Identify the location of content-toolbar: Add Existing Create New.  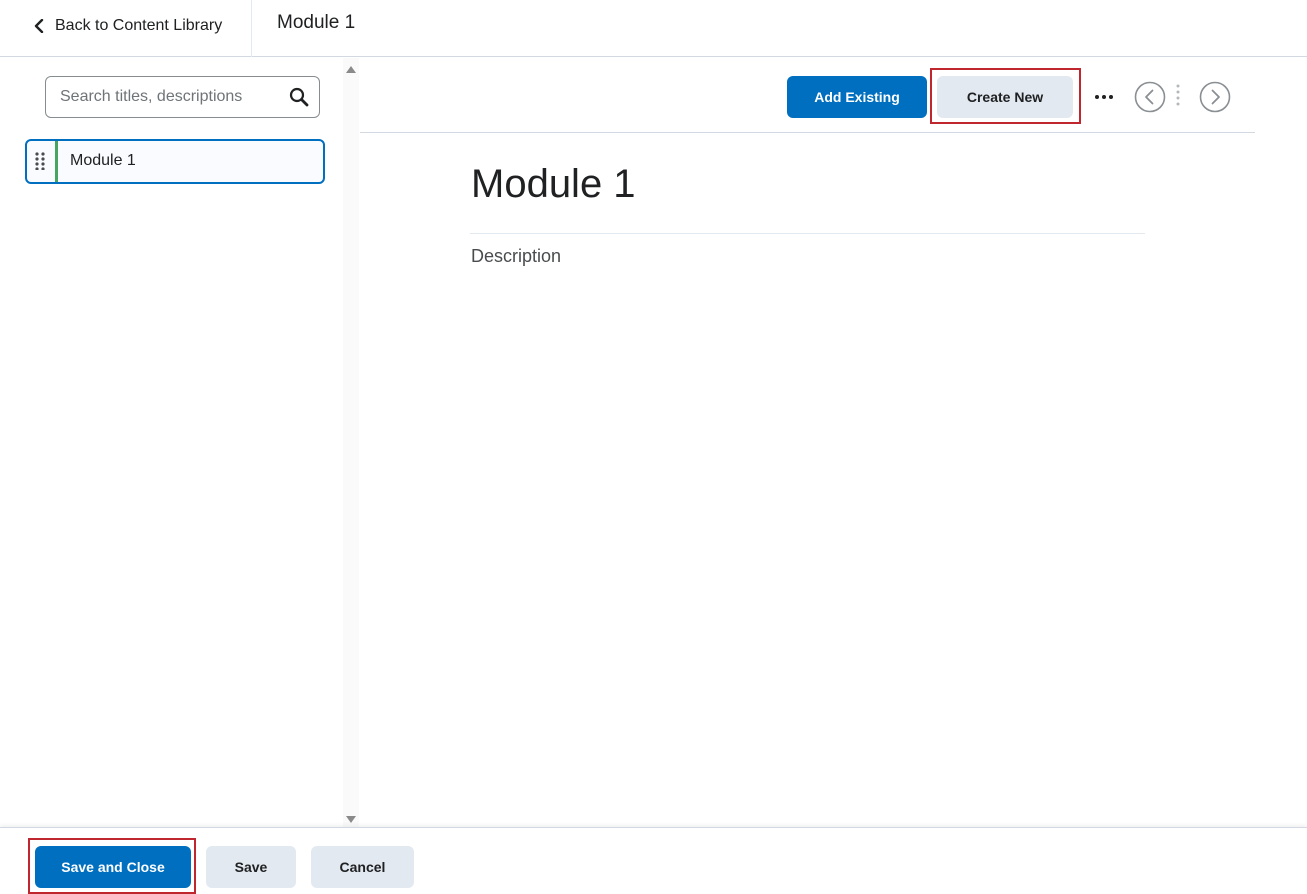
(807, 95).